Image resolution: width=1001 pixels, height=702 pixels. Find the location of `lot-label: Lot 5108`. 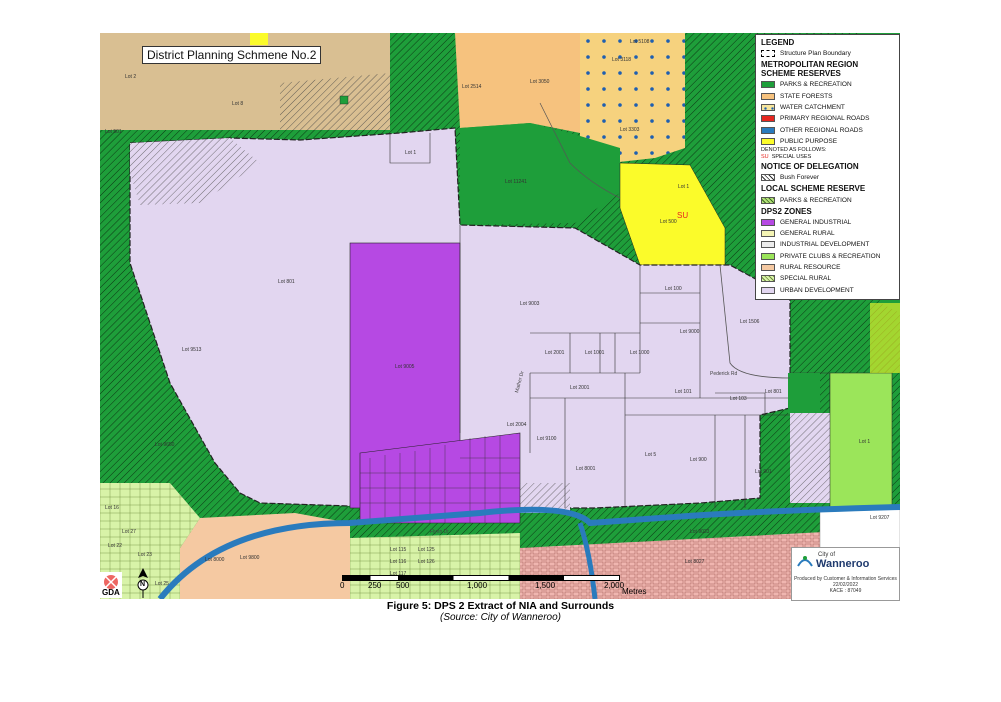

lot-label: Lot 5108 is located at coordinates (640, 42).